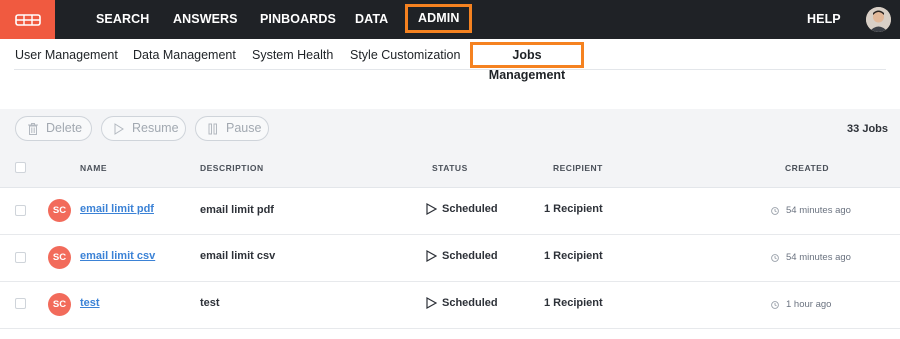 The height and width of the screenshot is (339, 900). I want to click on job-description: test, so click(210, 303).